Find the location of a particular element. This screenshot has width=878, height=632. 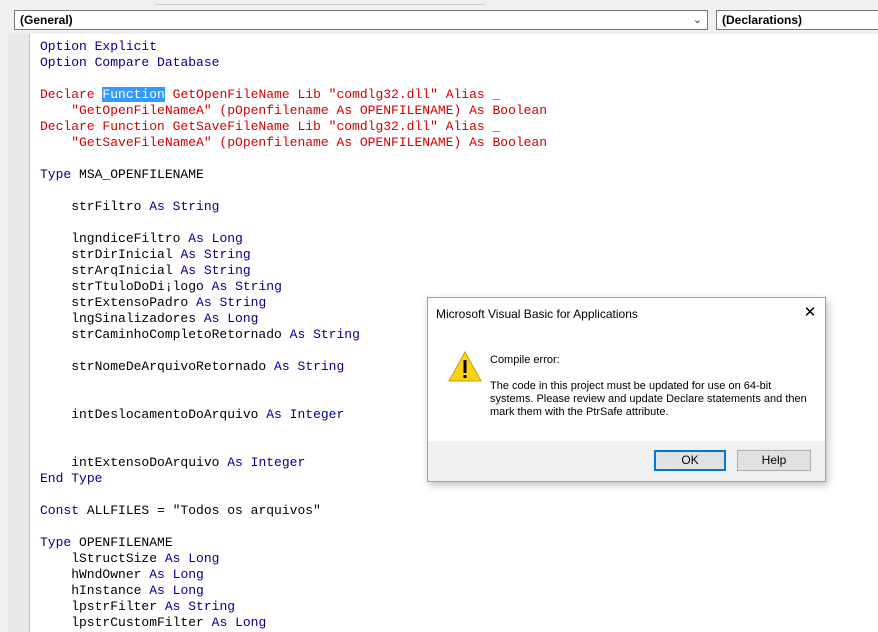

code-line: strFiltro As String is located at coordinates (293, 207).